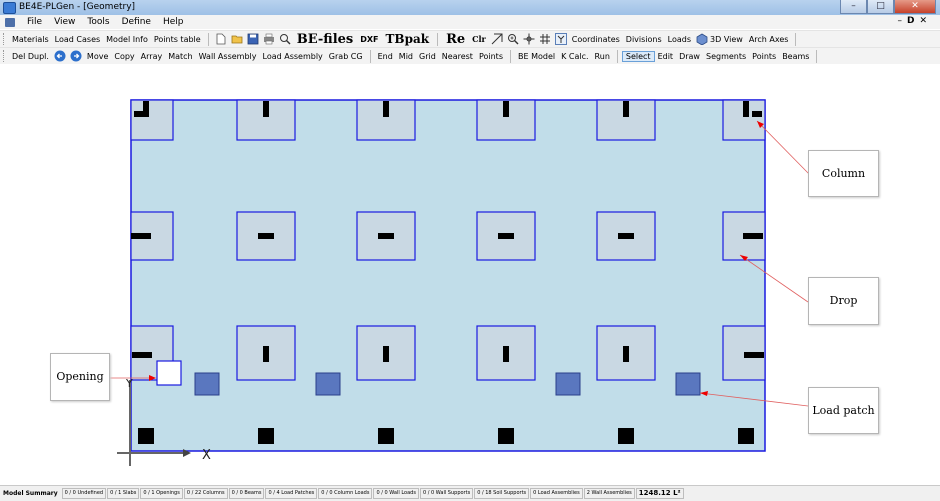 The image size is (940, 501). I want to click on k-calc-button: K Calc., so click(574, 56).